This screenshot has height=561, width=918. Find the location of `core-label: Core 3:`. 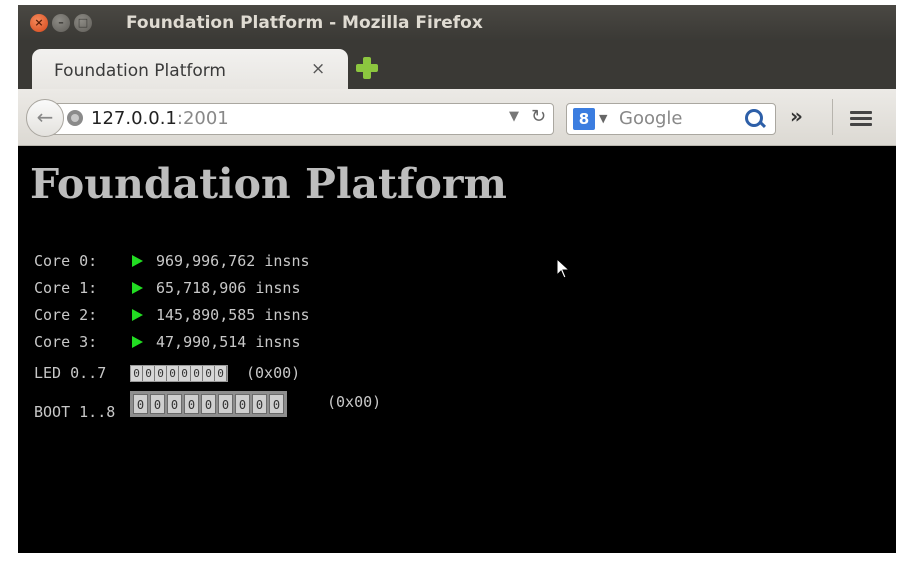

core-label: Core 3: is located at coordinates (66, 342).